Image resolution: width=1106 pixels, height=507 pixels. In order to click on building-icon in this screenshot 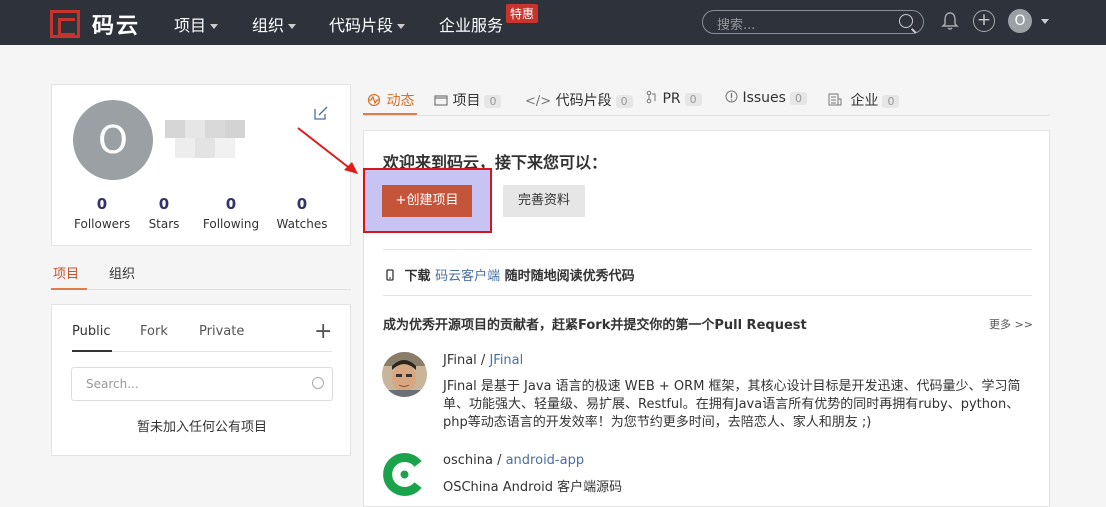, I will do `click(835, 99)`.